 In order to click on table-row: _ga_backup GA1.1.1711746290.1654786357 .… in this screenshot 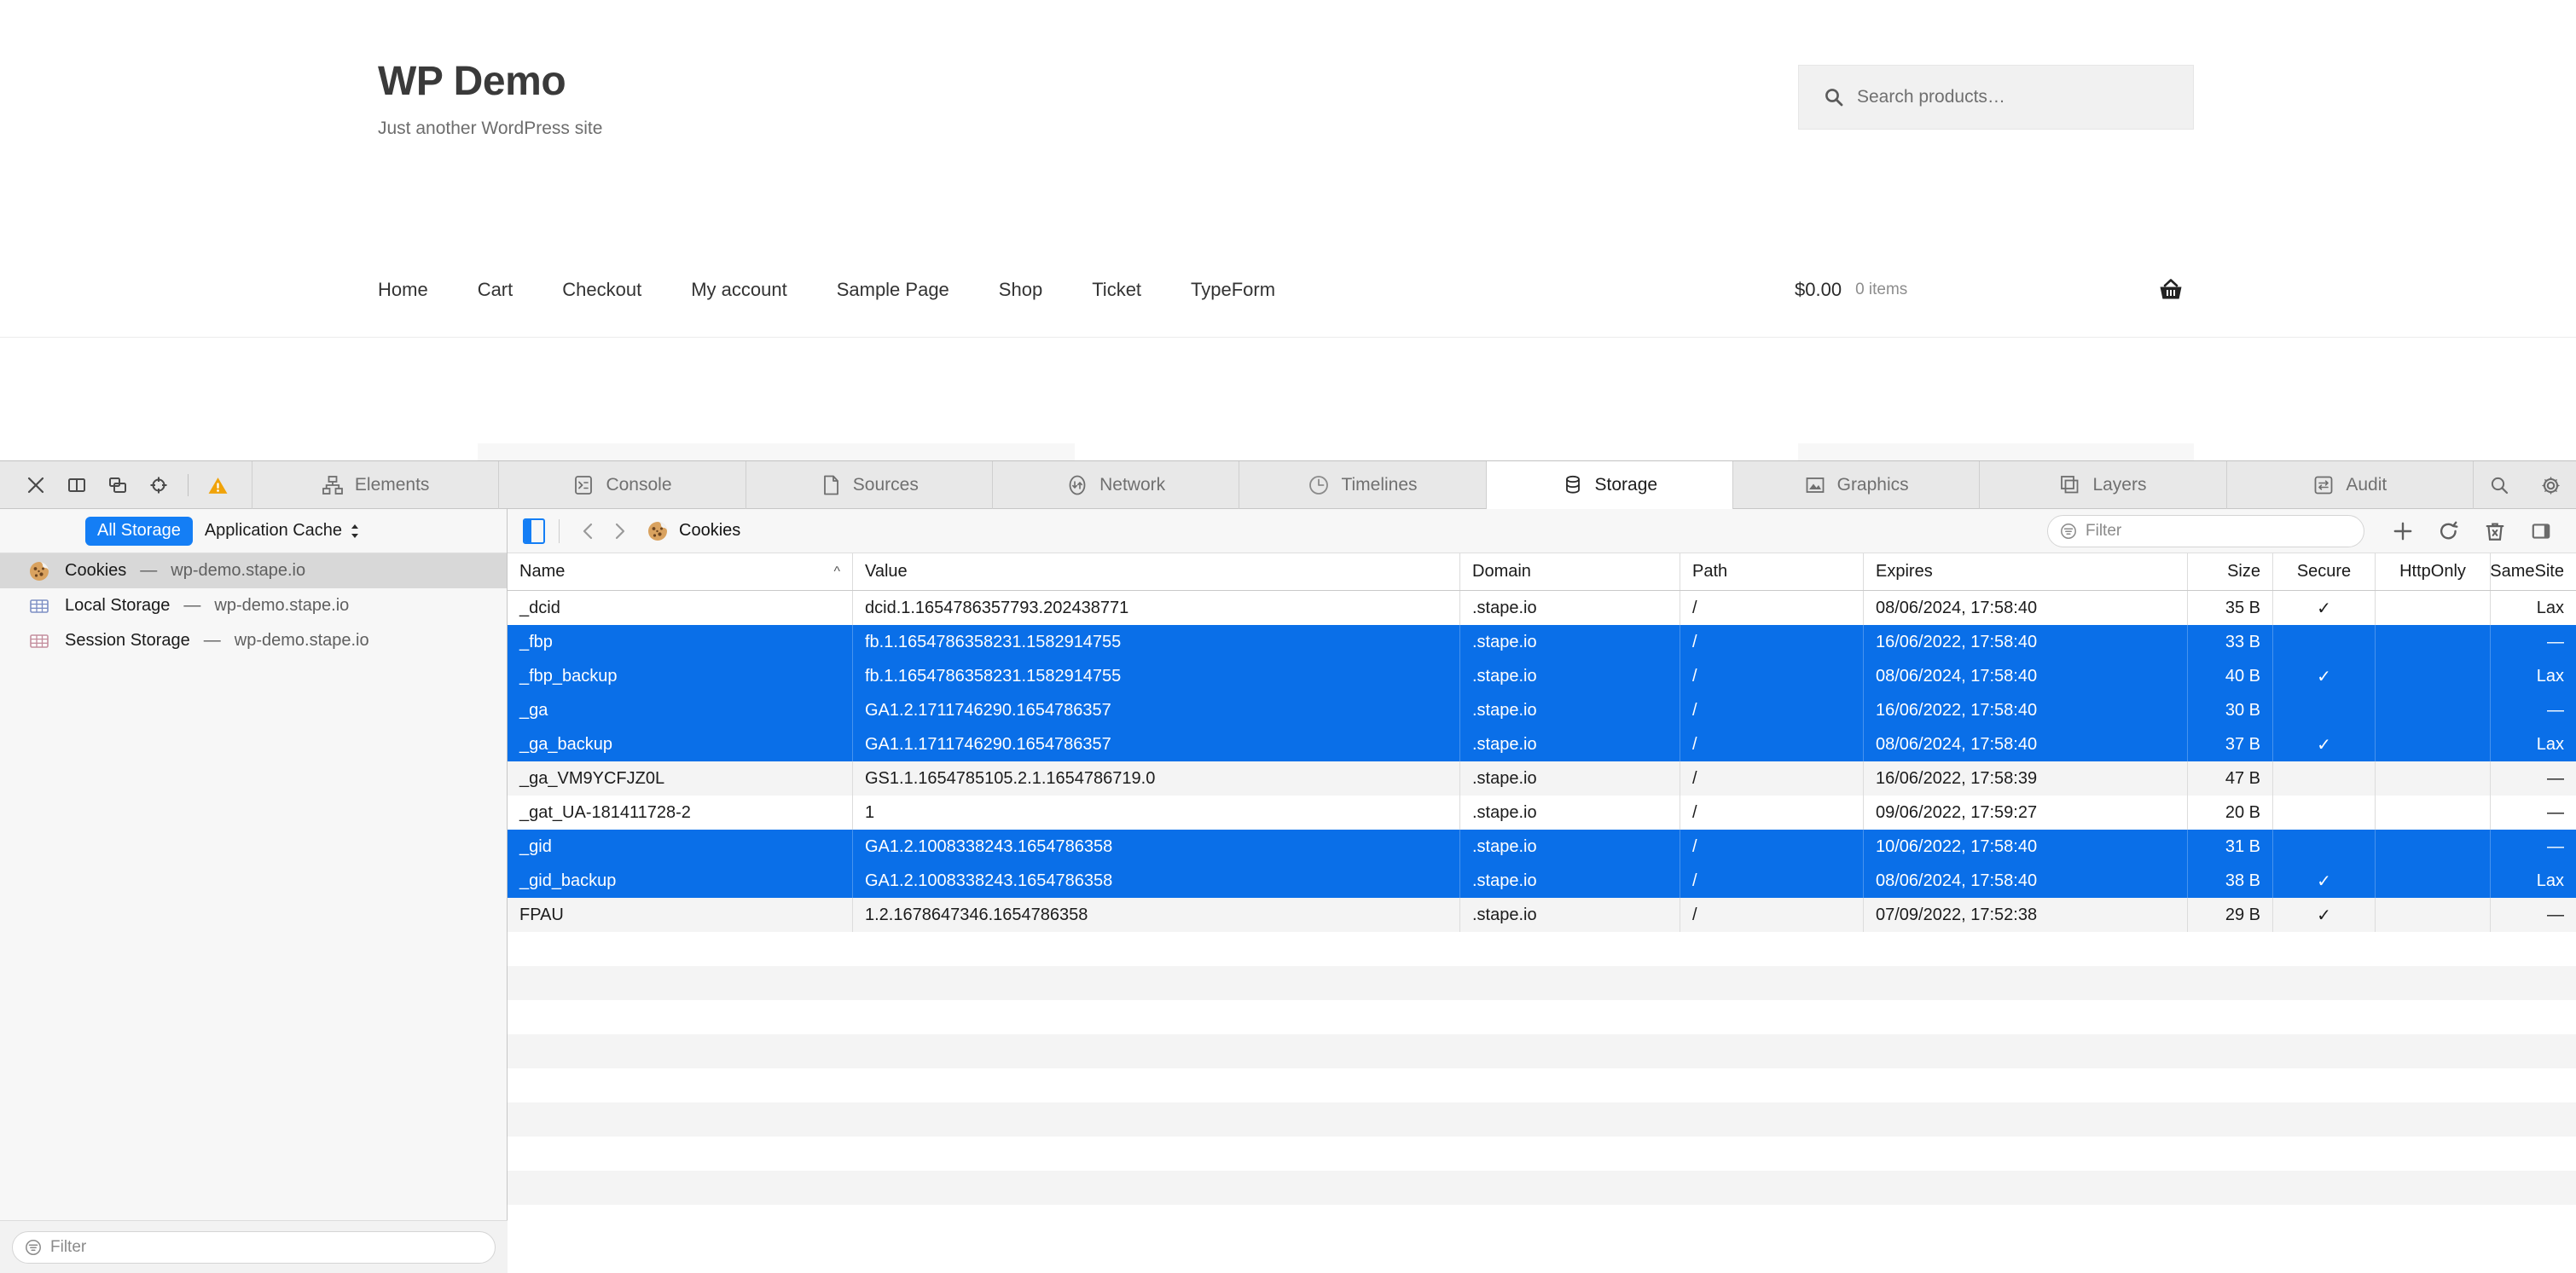, I will do `click(1542, 744)`.